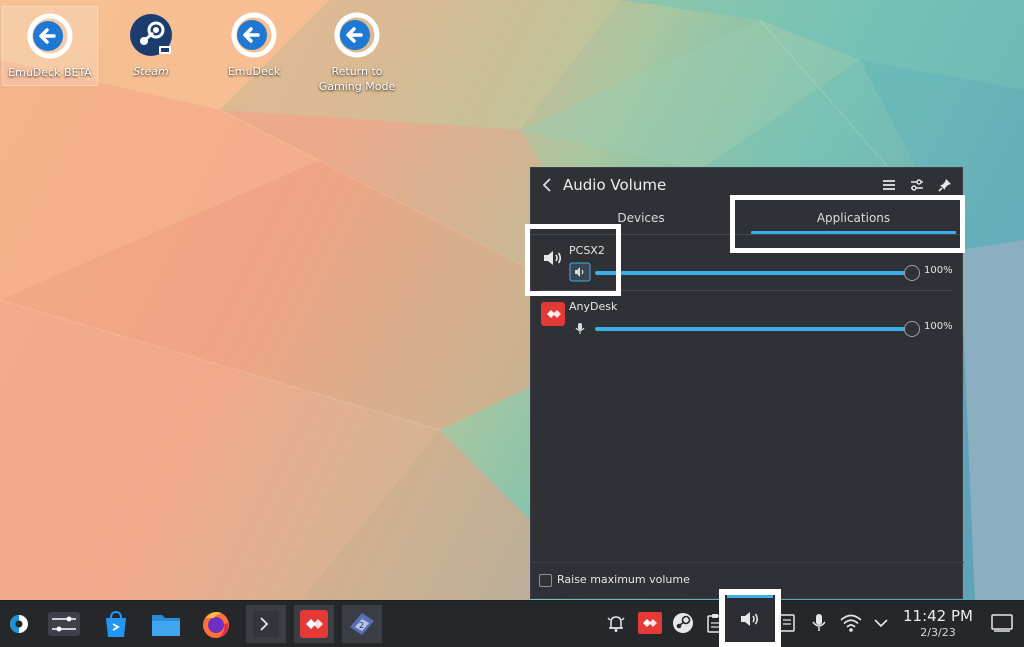 Image resolution: width=1024 pixels, height=647 pixels. I want to click on show-desktop-icon, so click(1002, 623).